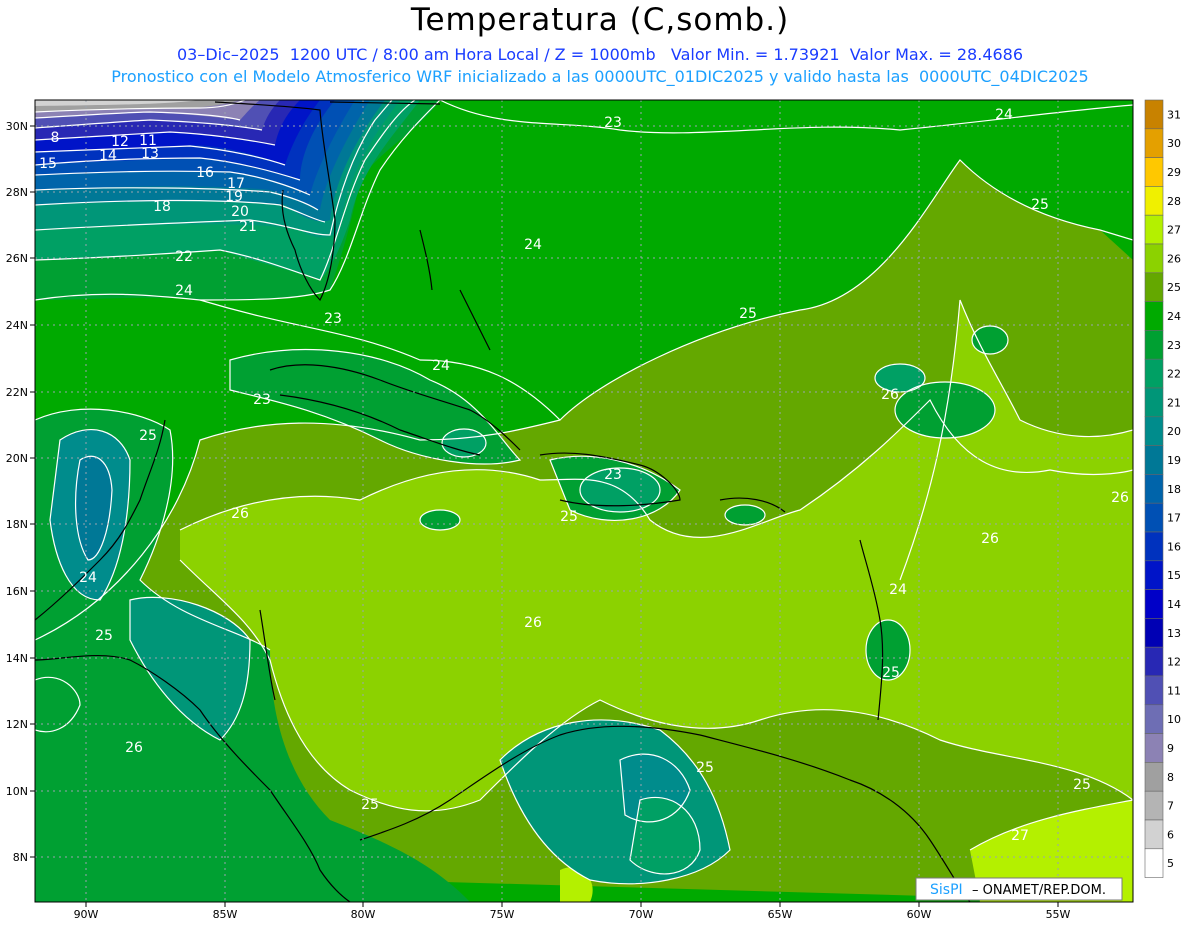  I want to click on legend-label: 14, so click(1174, 604).